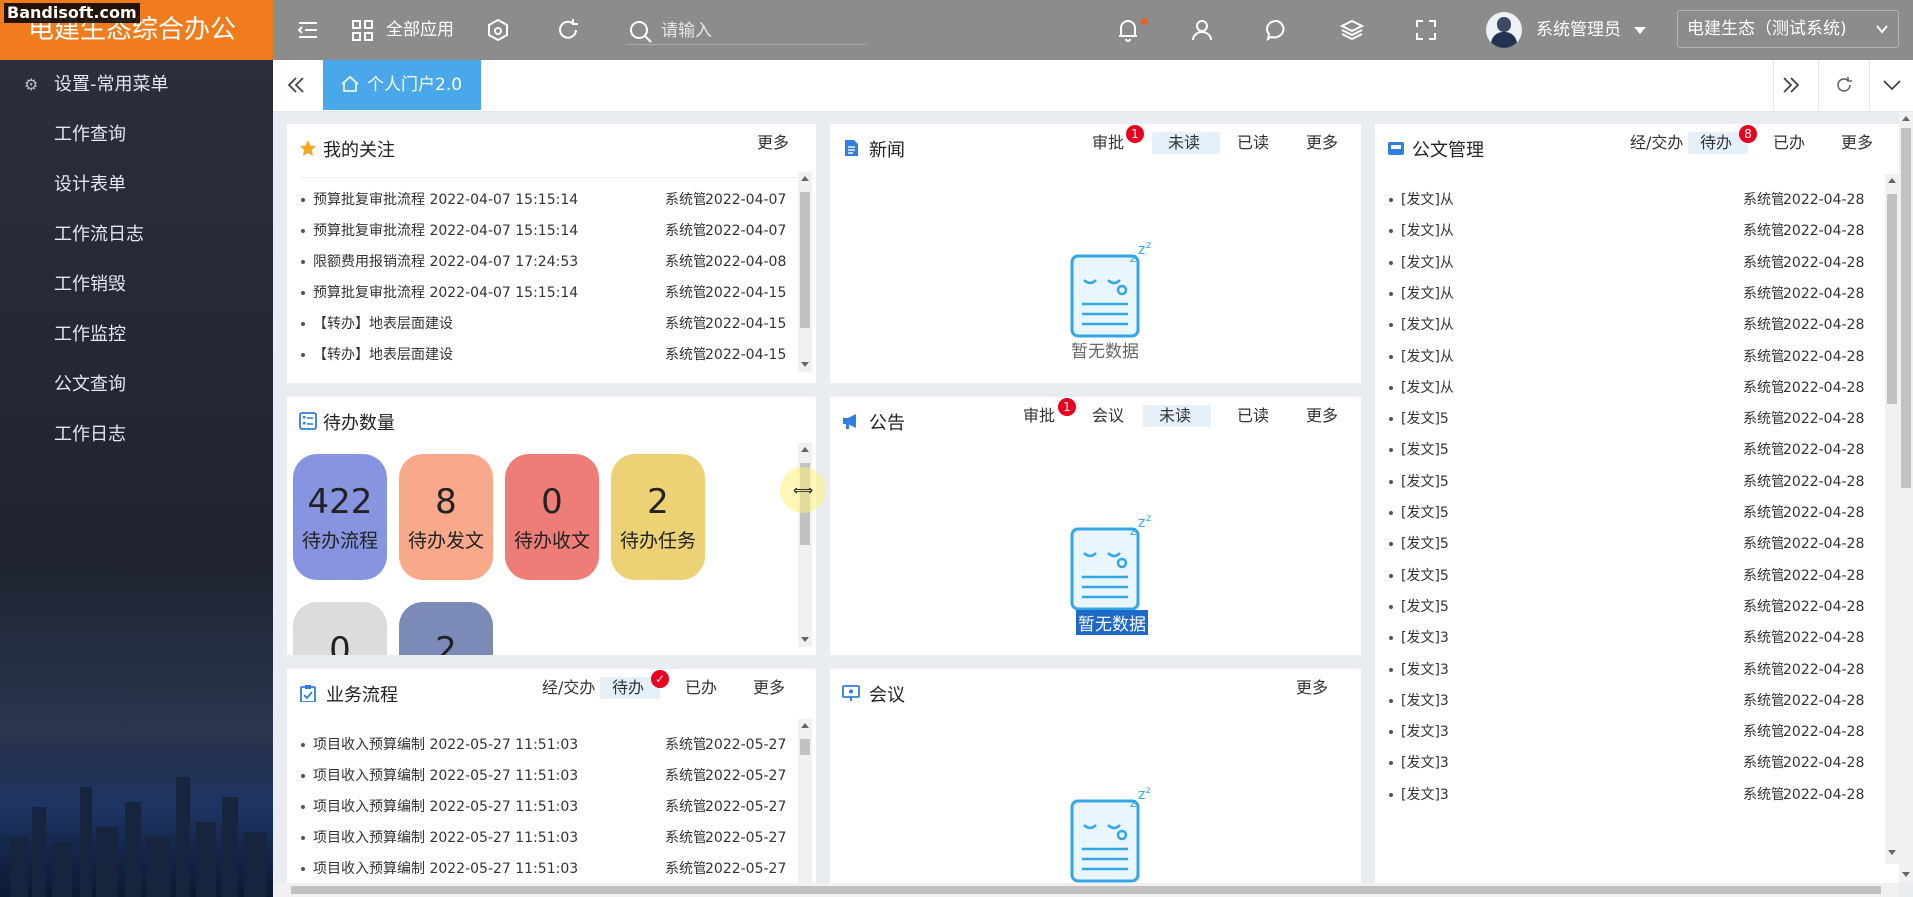  I want to click on sidebar-item-work-diary: 工作日志, so click(136, 435).